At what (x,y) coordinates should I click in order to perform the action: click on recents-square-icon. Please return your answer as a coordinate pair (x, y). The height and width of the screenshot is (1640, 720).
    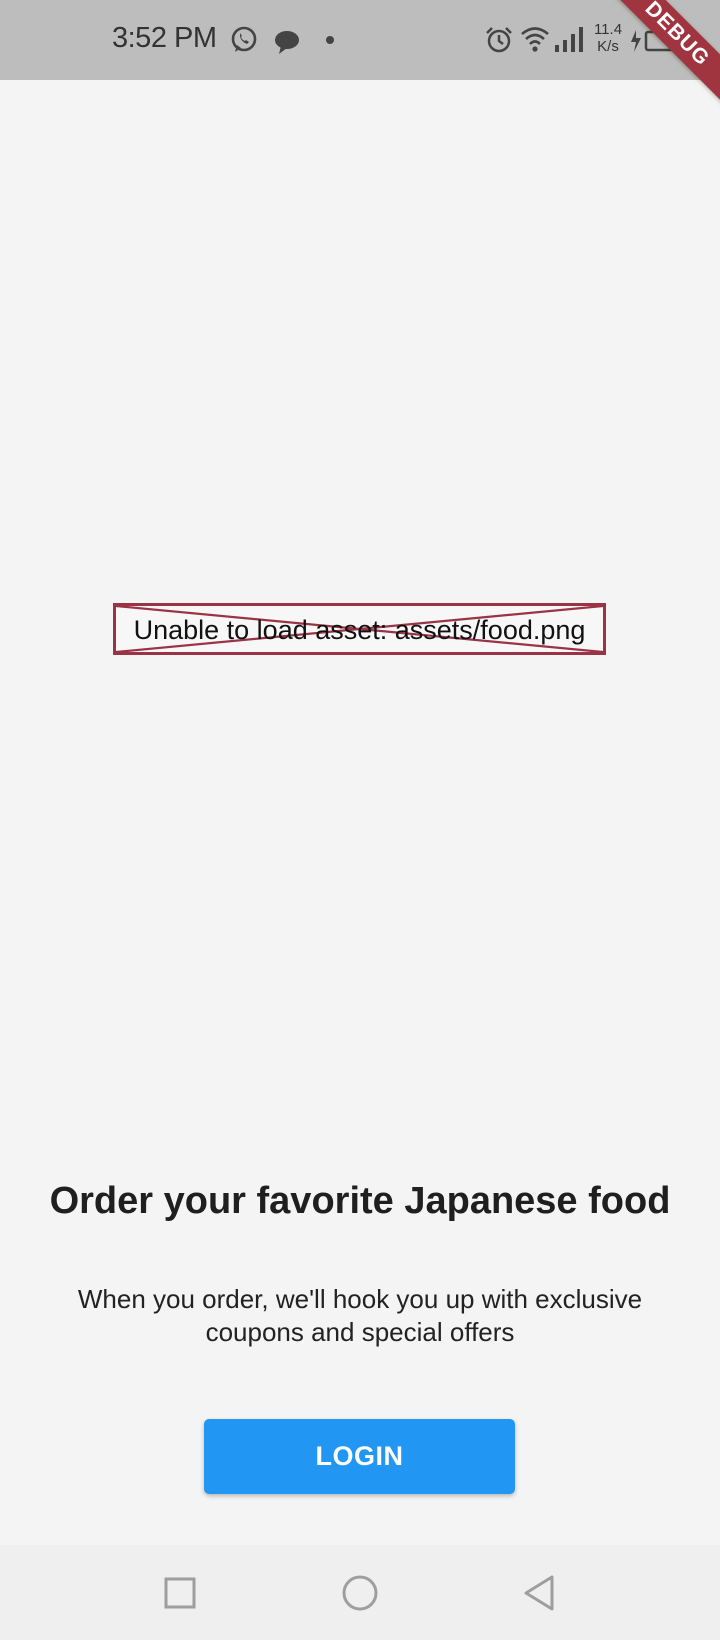
    Looking at the image, I should click on (180, 1593).